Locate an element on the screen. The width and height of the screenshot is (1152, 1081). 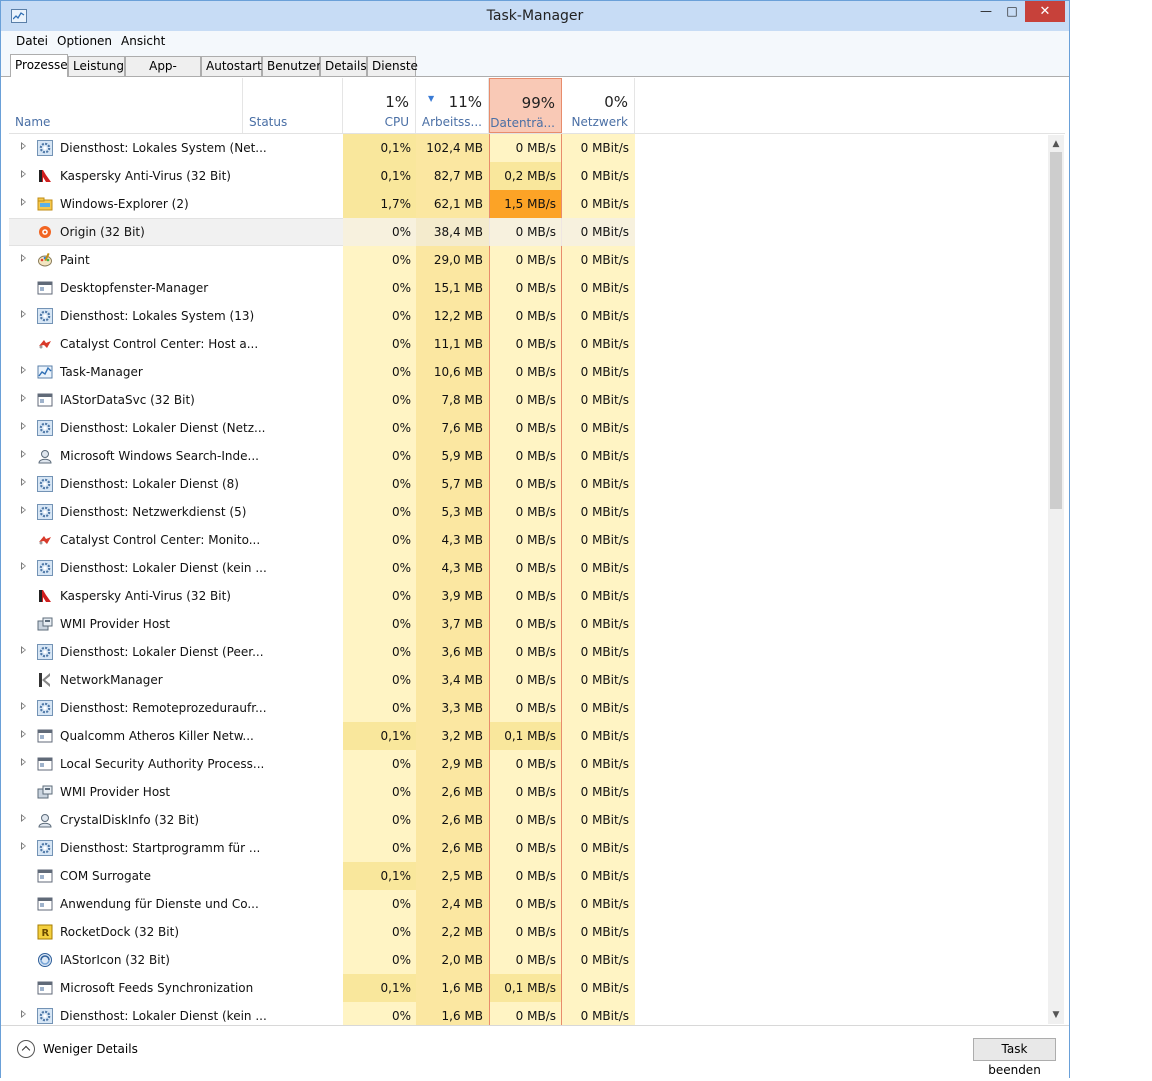
process-name: Origin (32 Bit) is located at coordinates (102, 232).